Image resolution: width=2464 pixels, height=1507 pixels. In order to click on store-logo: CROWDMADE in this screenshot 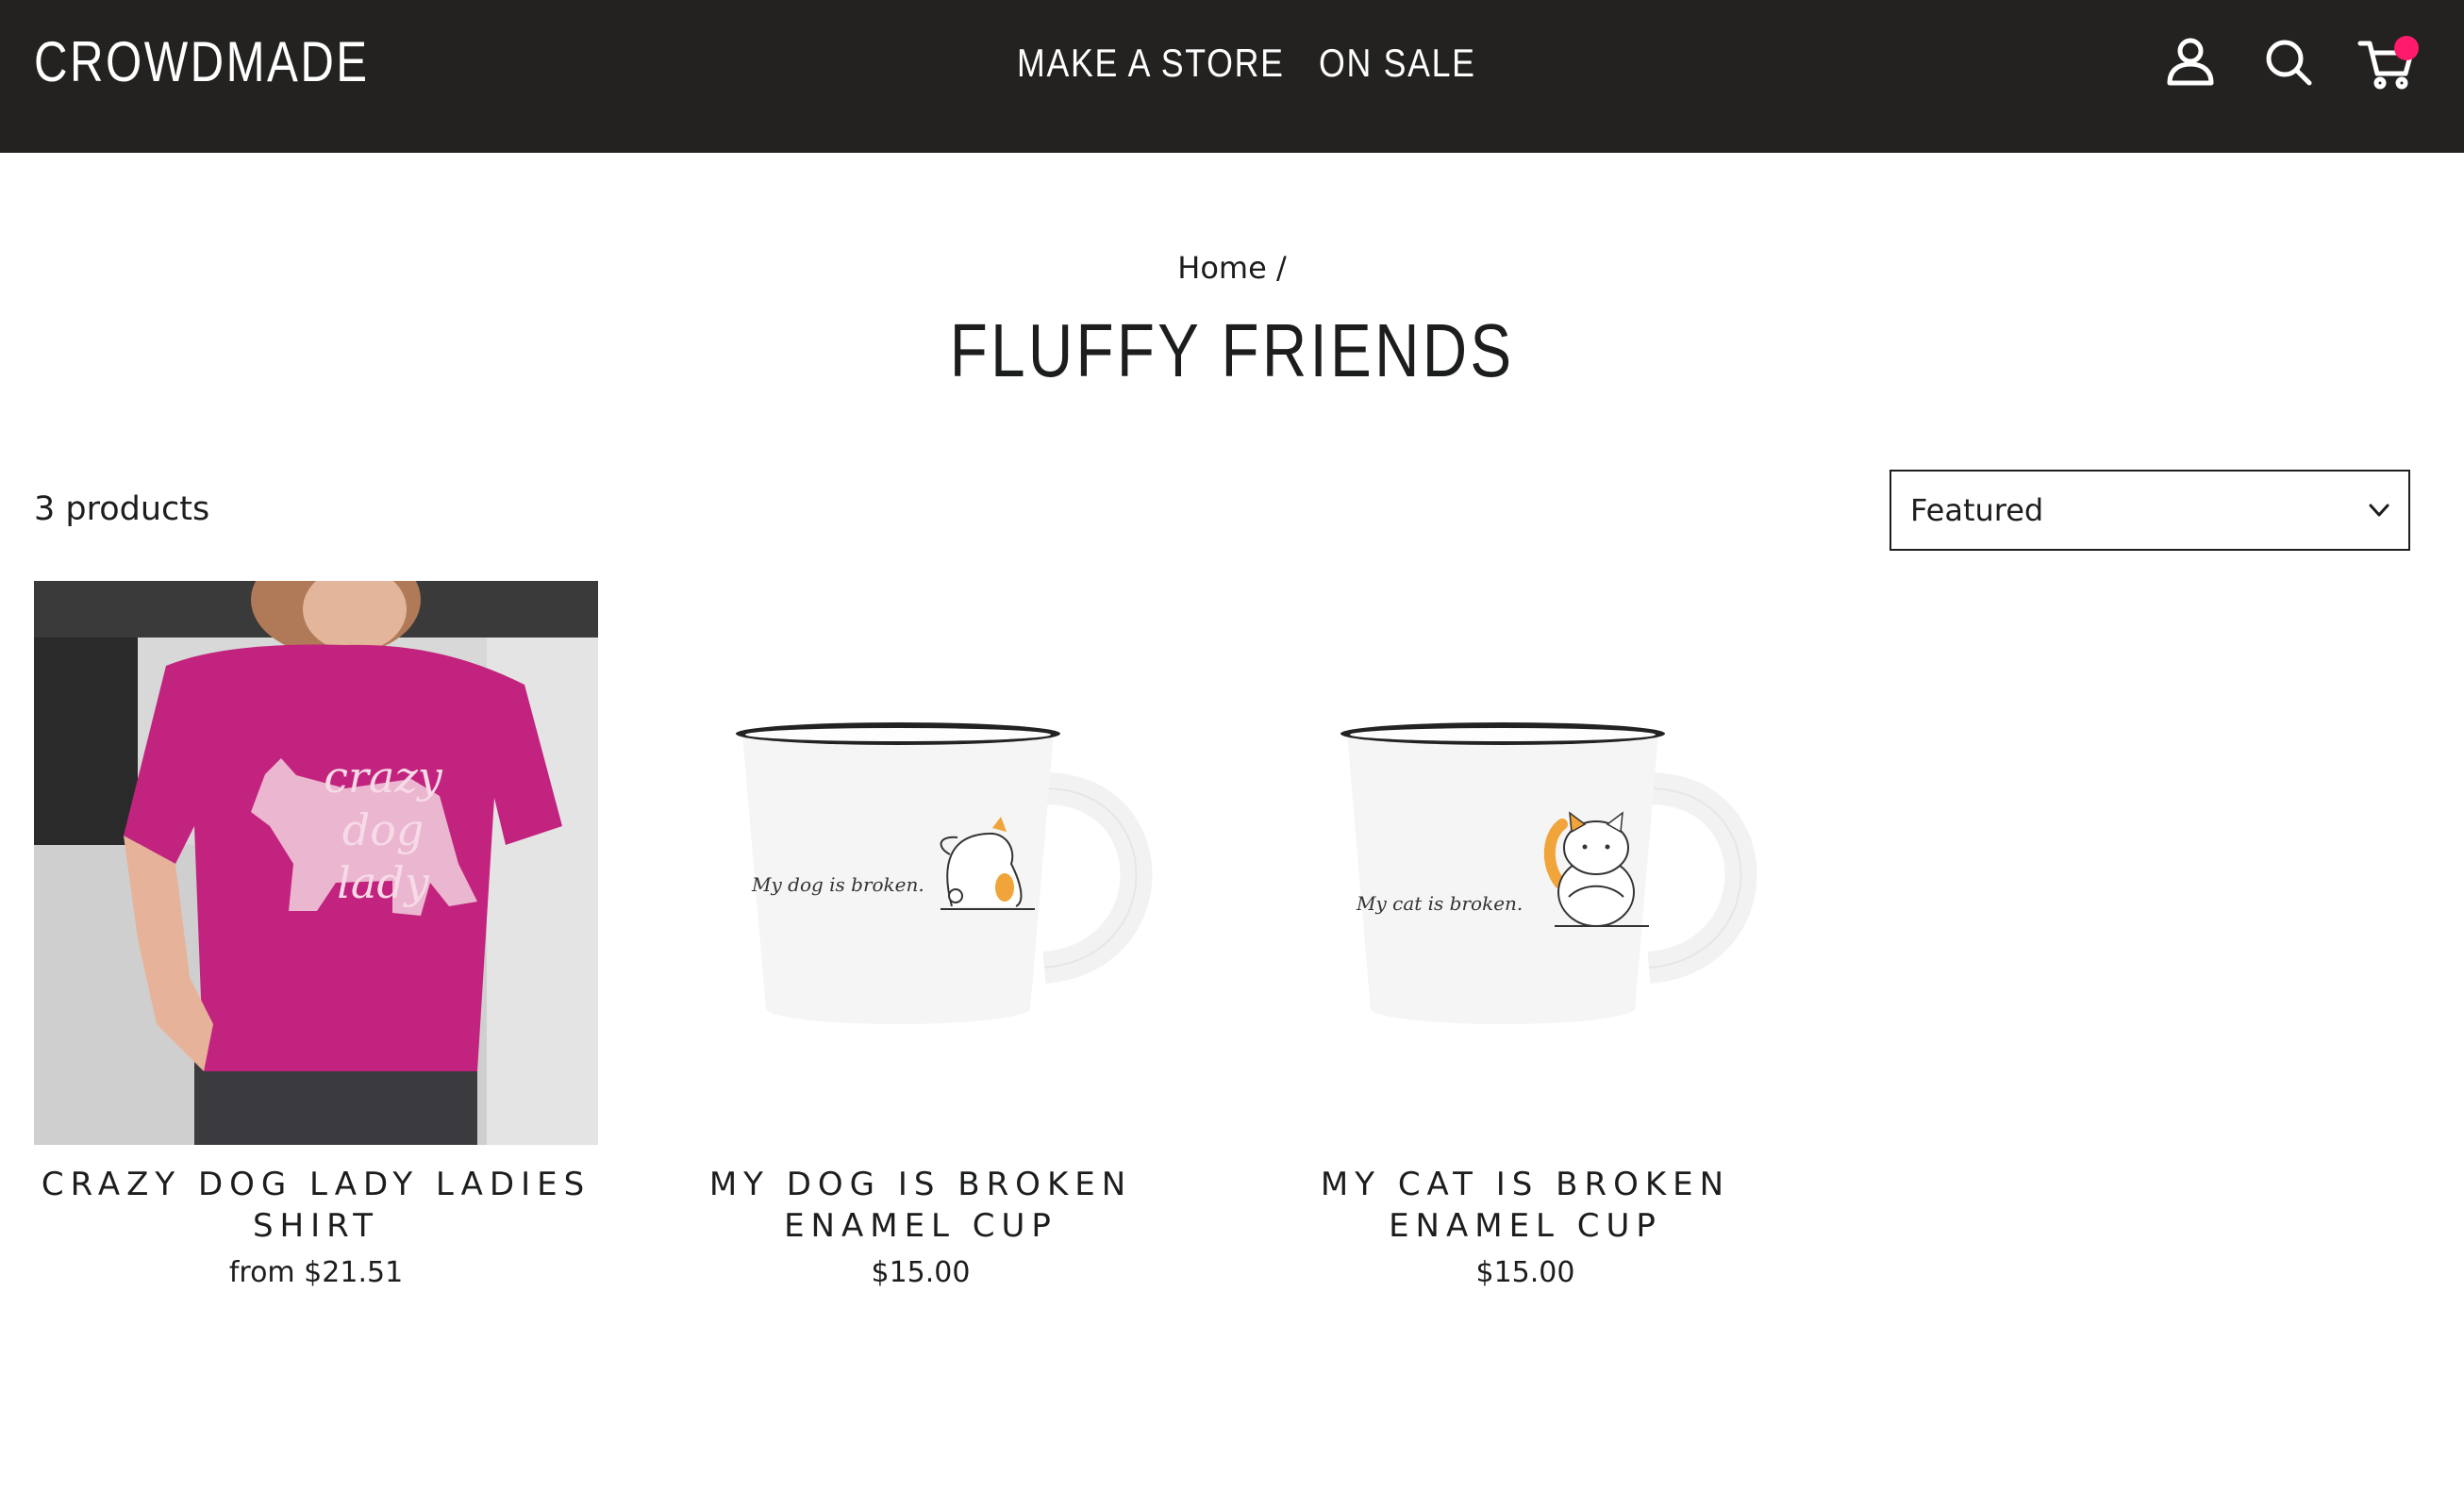, I will do `click(202, 63)`.